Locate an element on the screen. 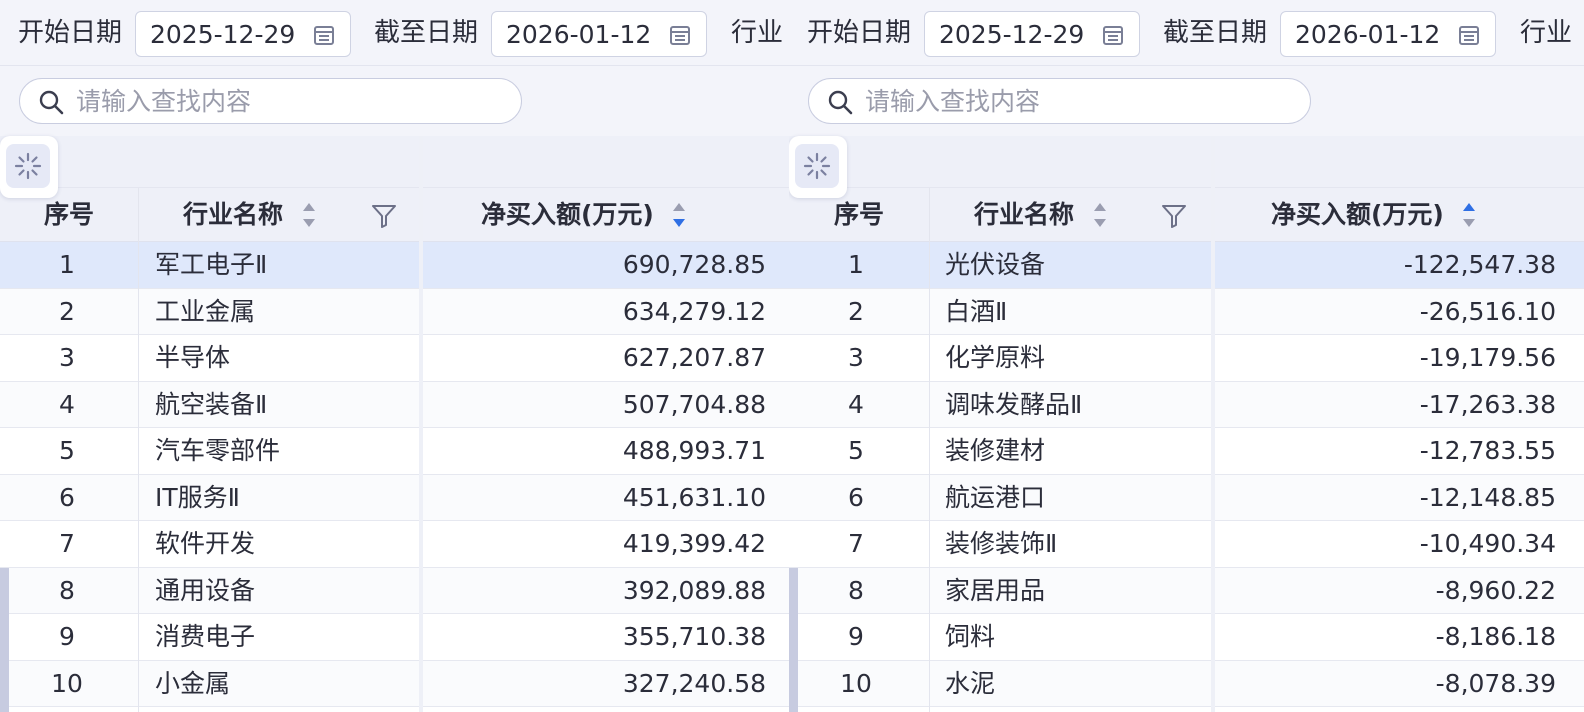 This screenshot has height=712, width=1584. industry-name: 软件开发 is located at coordinates (205, 544).